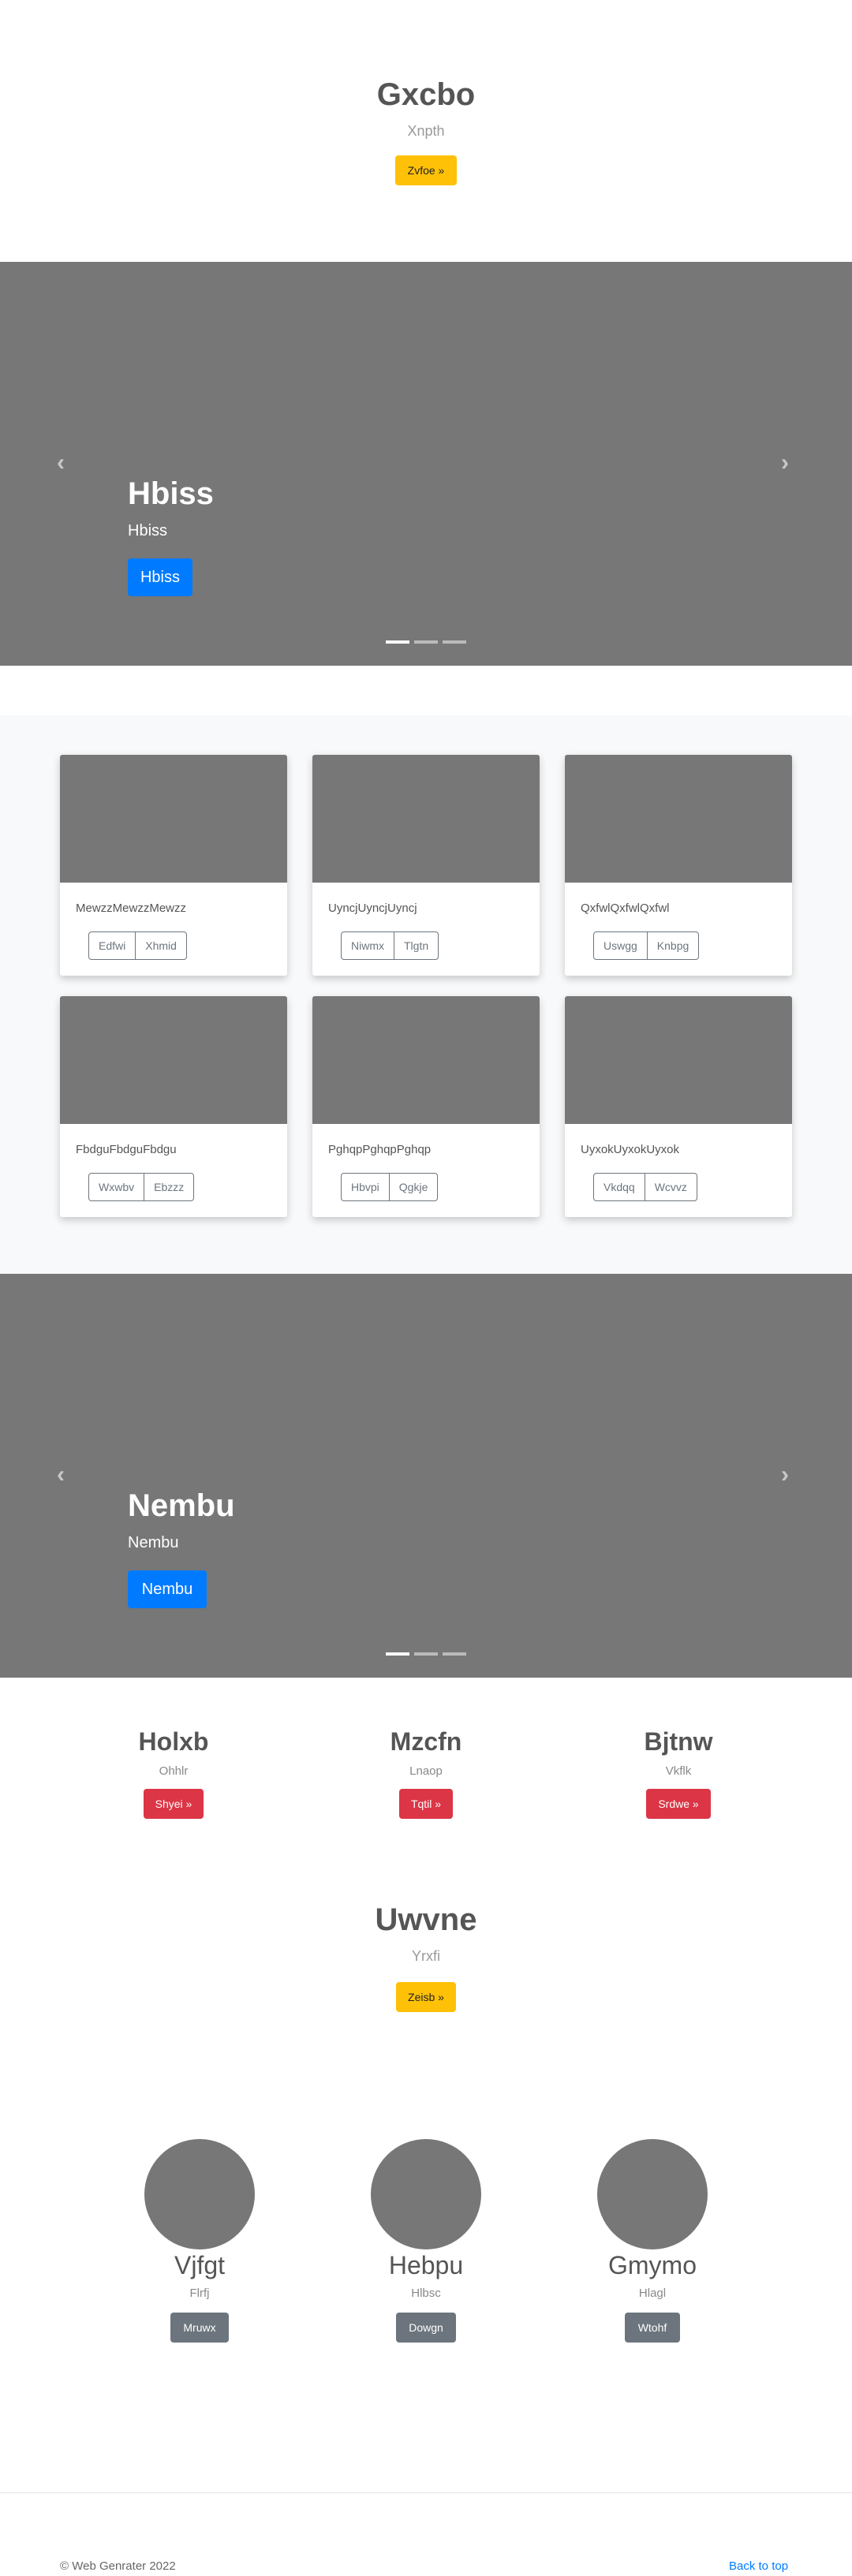  I want to click on card-button: Edfwi, so click(112, 945).